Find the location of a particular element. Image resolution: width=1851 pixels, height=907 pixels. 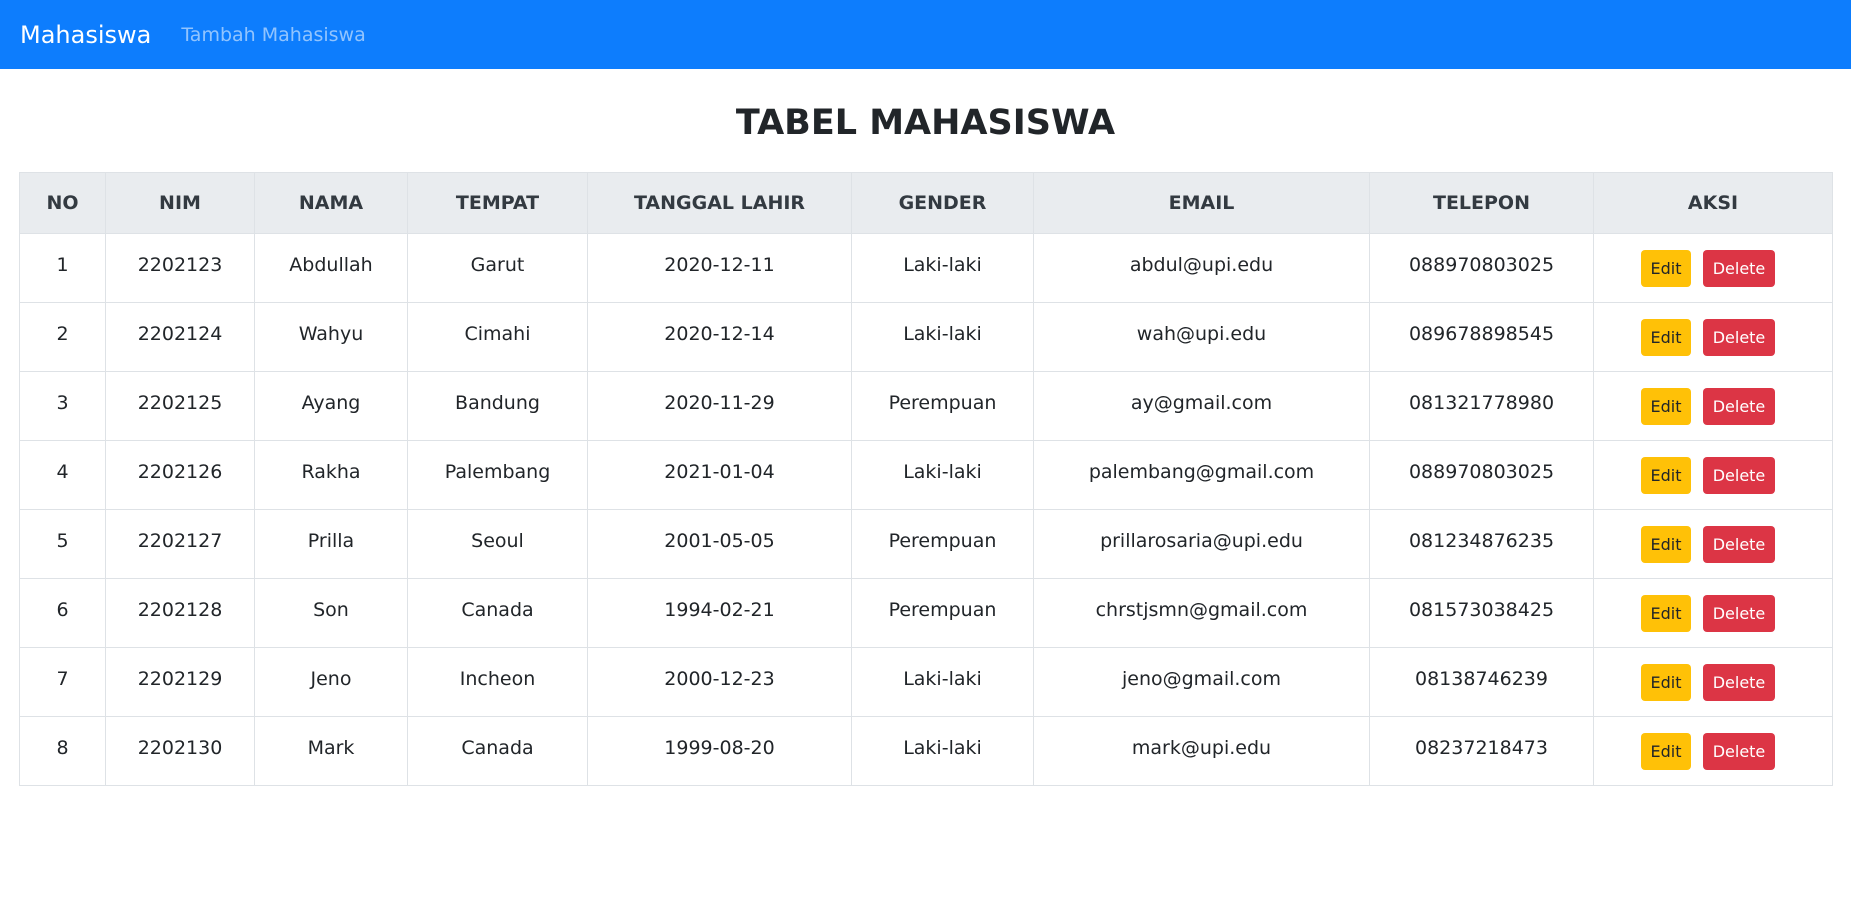

cell-telepon: 081573038425 is located at coordinates (1481, 613).